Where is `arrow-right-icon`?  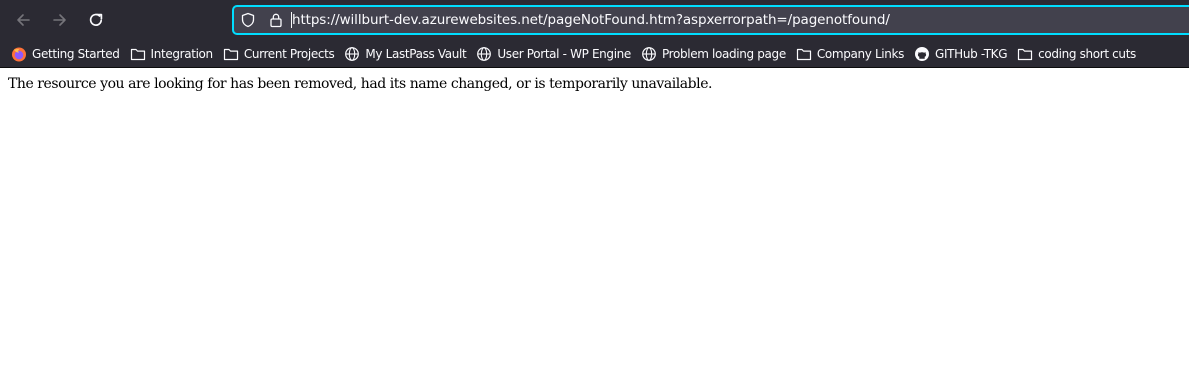
arrow-right-icon is located at coordinates (59, 20).